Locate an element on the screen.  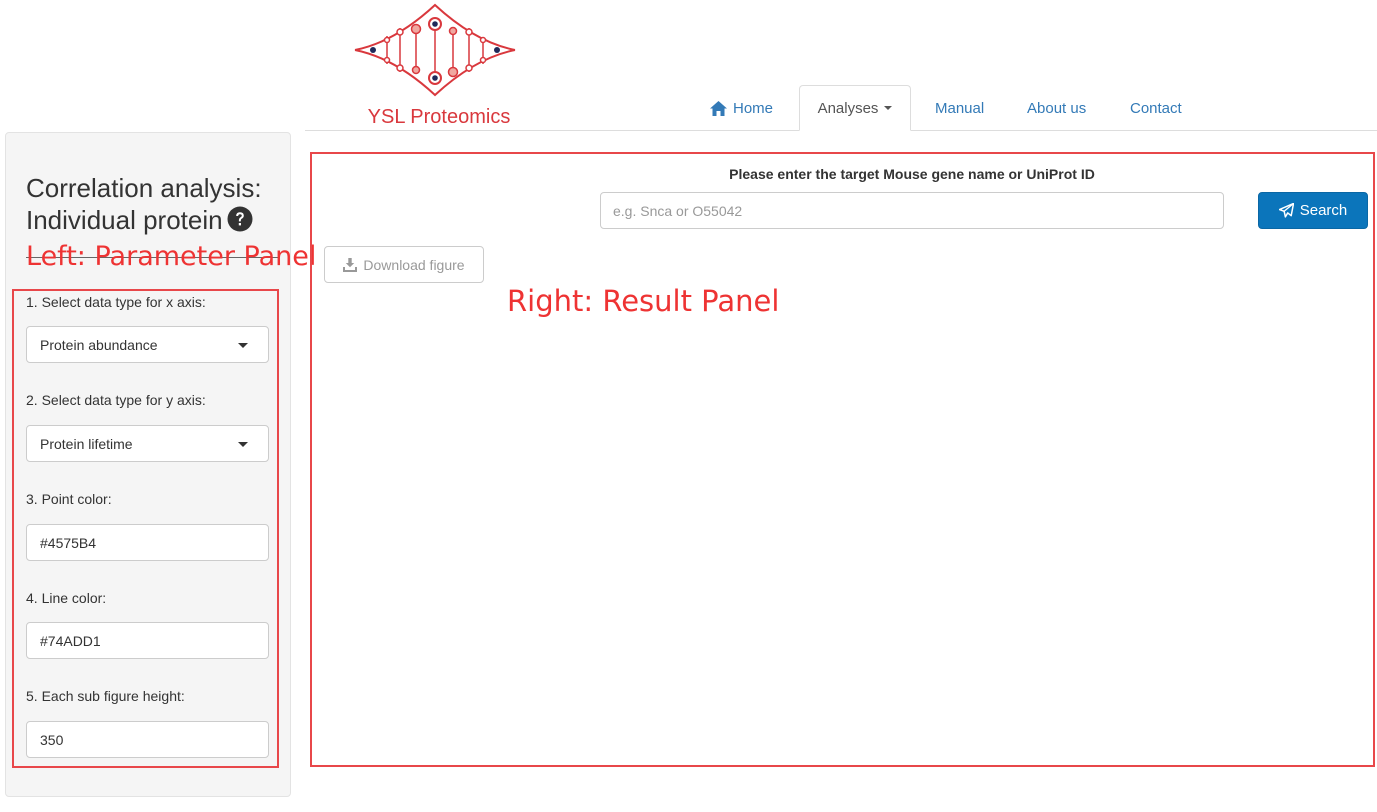
dna-helix-logo-icon is located at coordinates (435, 50).